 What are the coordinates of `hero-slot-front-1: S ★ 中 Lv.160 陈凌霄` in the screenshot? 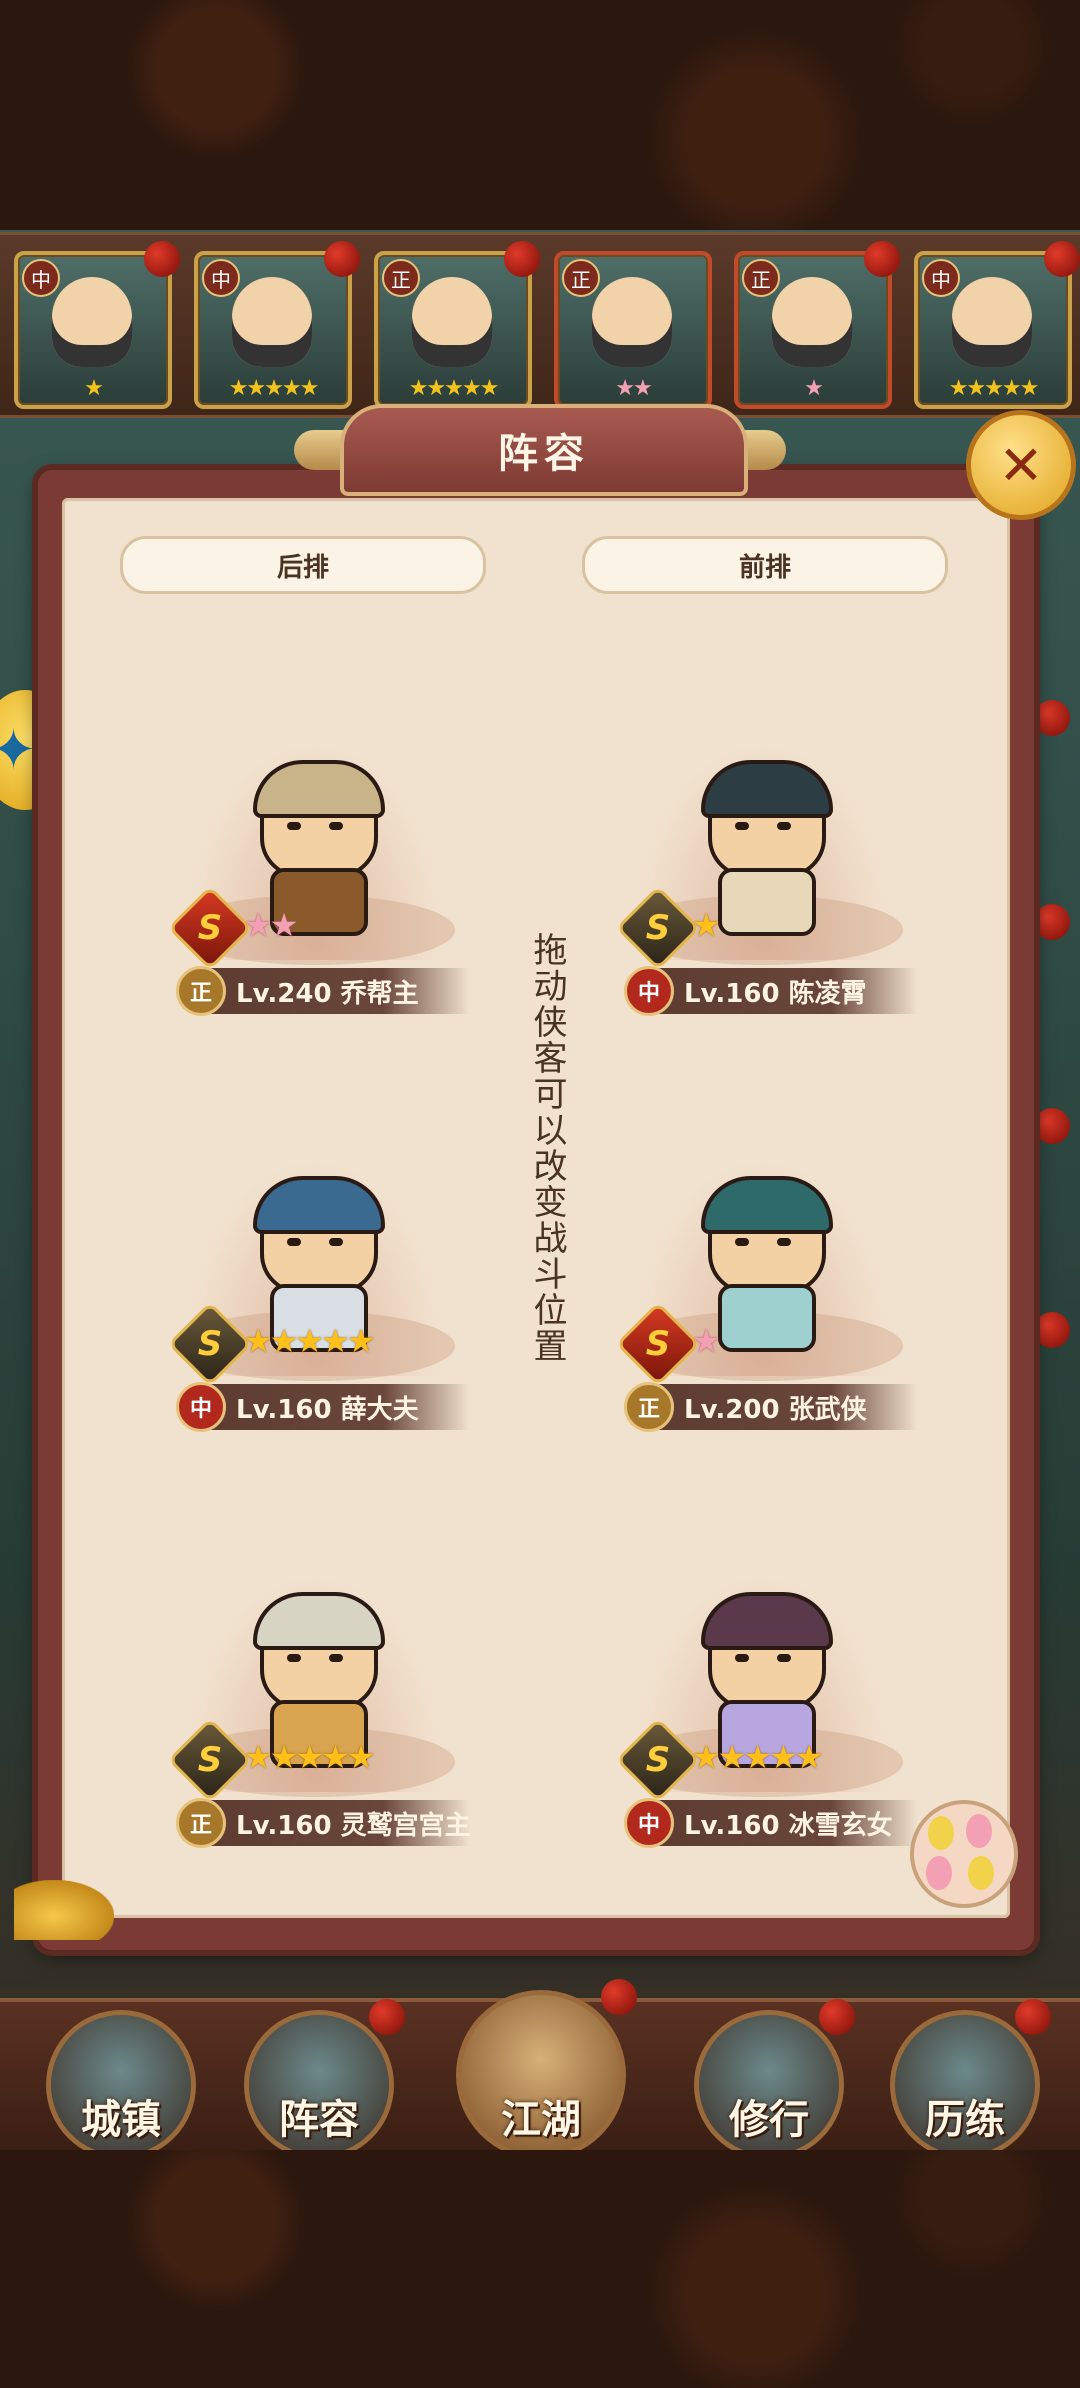 It's located at (763, 870).